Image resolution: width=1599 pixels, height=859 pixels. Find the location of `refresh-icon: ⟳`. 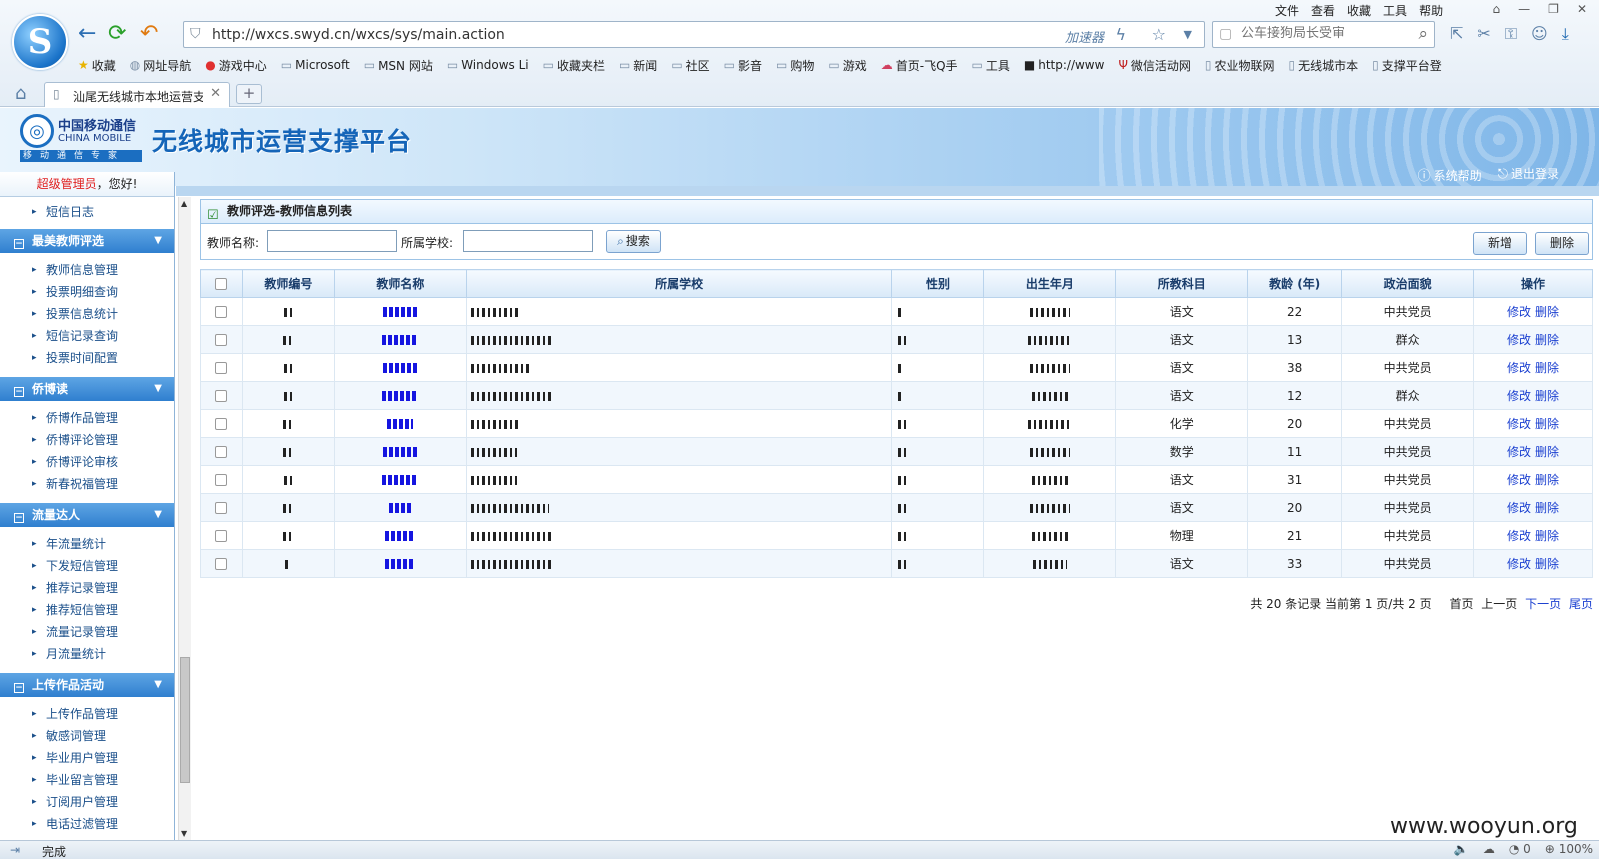

refresh-icon: ⟳ is located at coordinates (117, 34).